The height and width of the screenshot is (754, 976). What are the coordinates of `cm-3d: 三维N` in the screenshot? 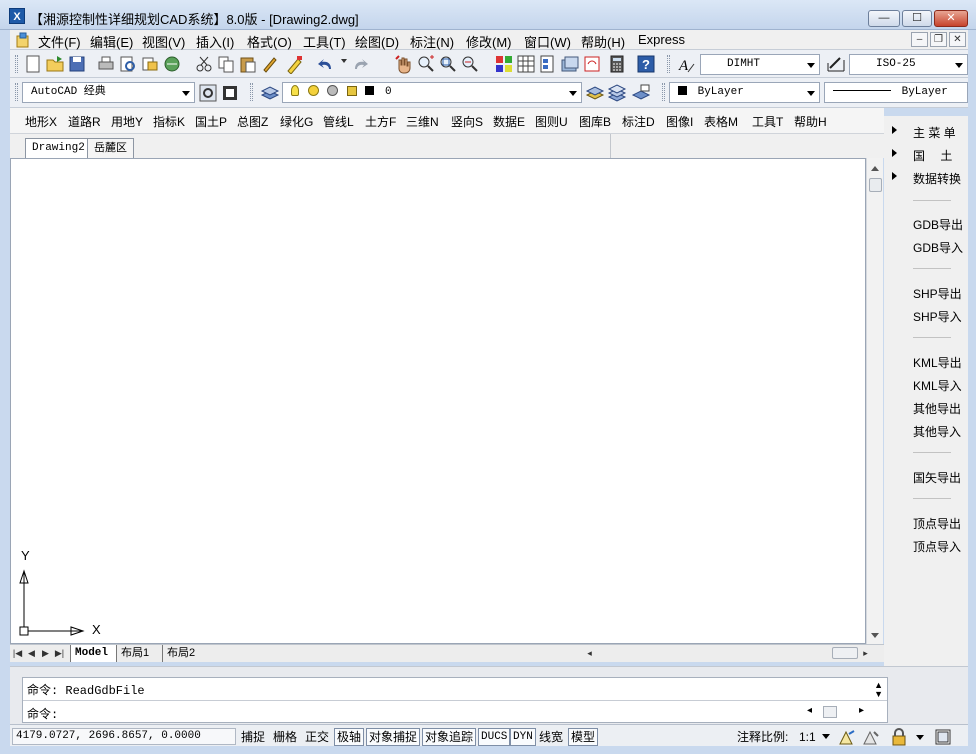 It's located at (422, 121).